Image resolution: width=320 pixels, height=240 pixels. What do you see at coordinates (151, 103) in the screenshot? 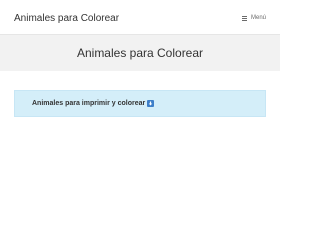
I see `down-arrow-icon` at bounding box center [151, 103].